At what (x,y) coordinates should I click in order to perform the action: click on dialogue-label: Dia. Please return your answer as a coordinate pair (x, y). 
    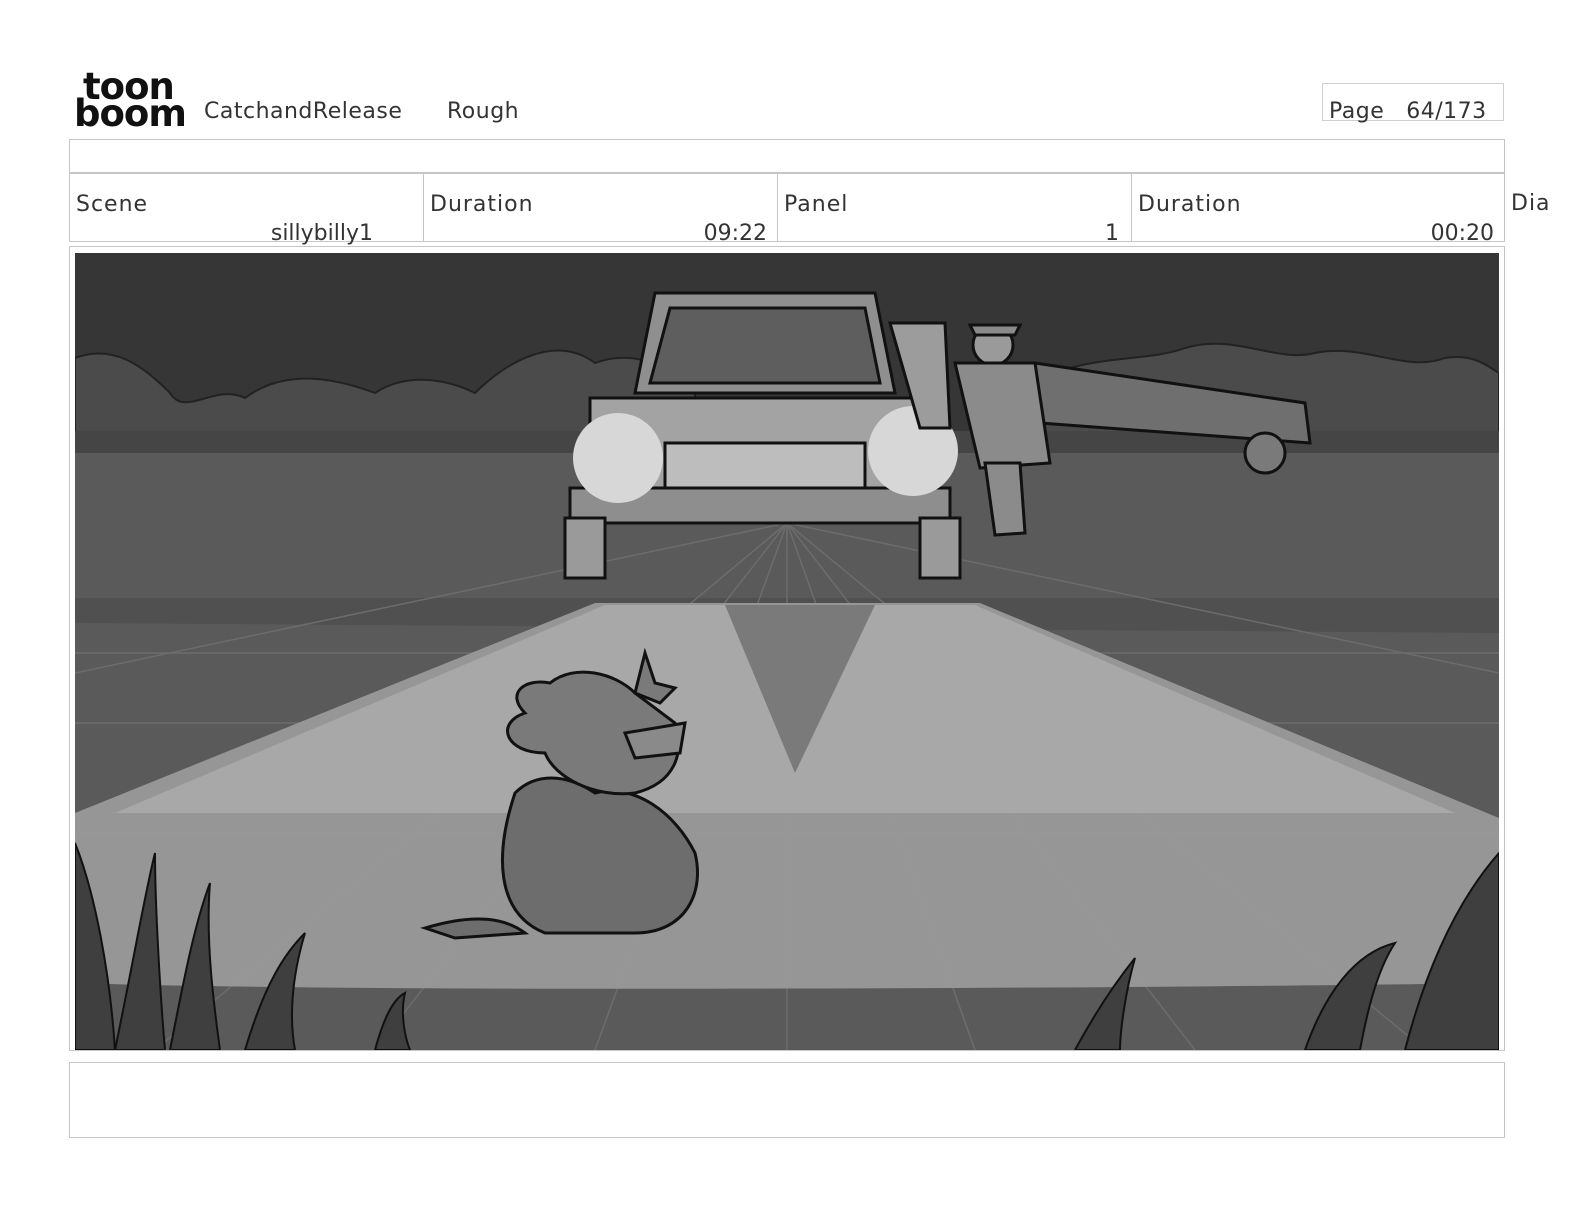
    Looking at the image, I should click on (1531, 203).